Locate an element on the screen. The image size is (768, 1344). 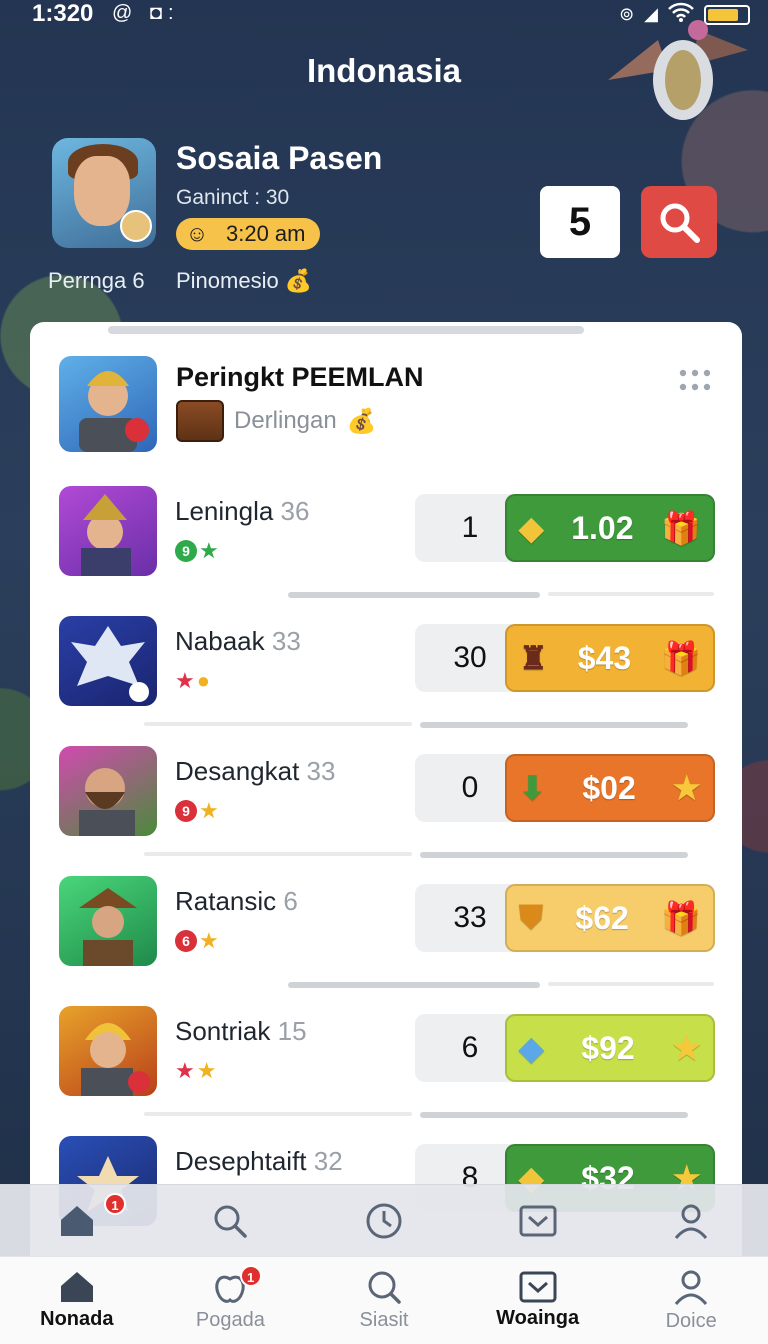
gem-icon: ◆ is located at coordinates (531, 528).